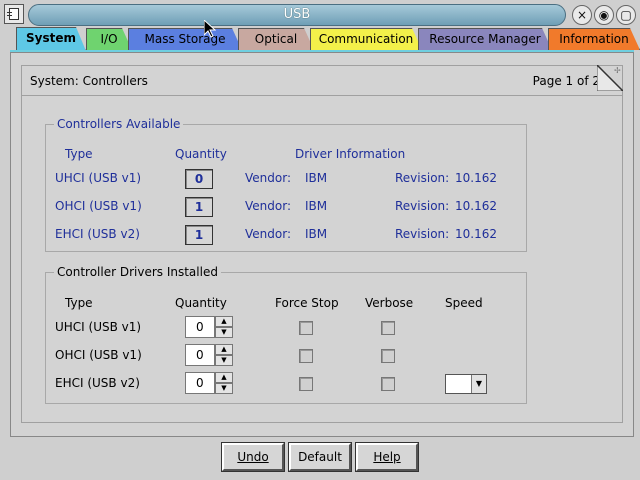 This screenshot has height=480, width=640. I want to click on button-label: Undo, so click(253, 457).